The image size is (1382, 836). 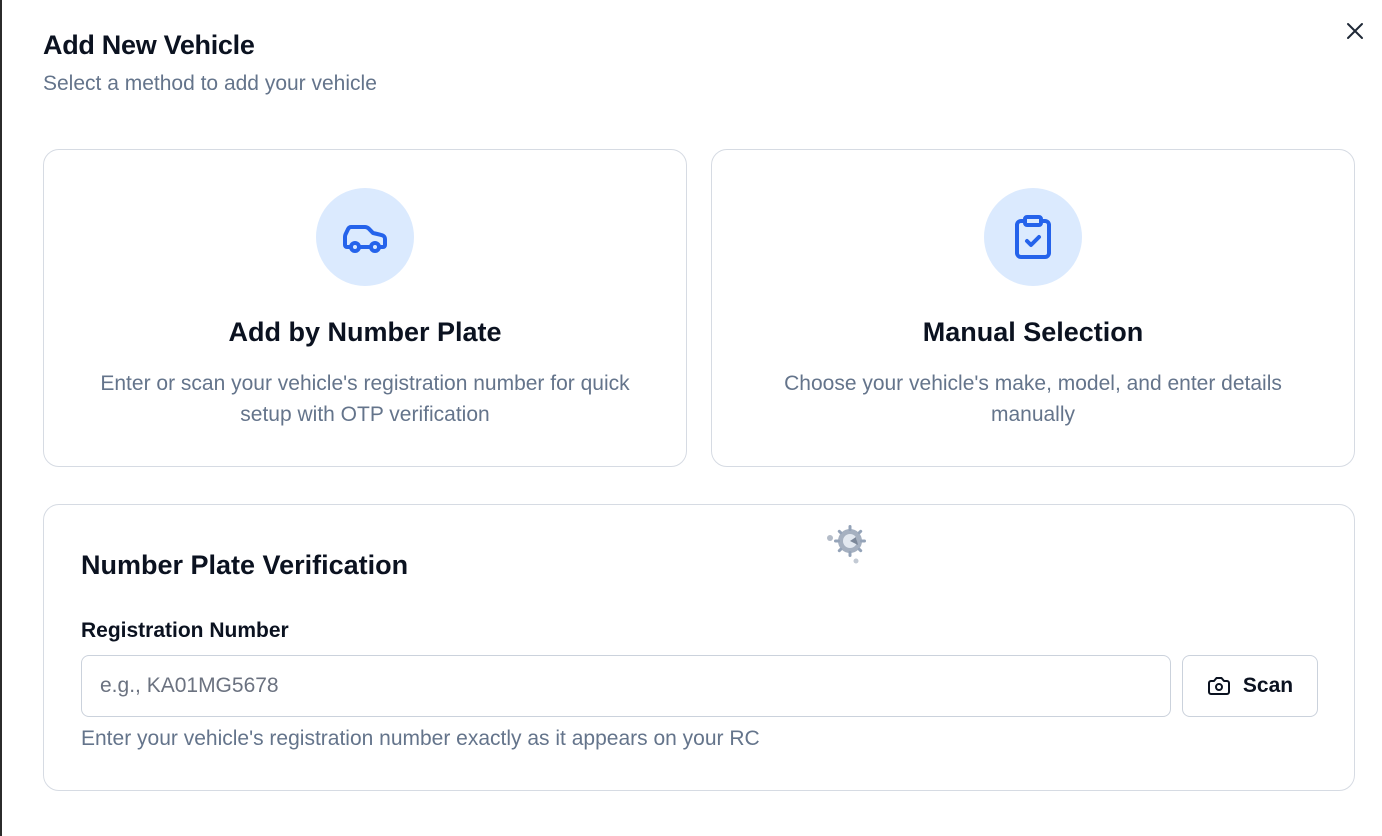 I want to click on registration-number-input, so click(x=626, y=686).